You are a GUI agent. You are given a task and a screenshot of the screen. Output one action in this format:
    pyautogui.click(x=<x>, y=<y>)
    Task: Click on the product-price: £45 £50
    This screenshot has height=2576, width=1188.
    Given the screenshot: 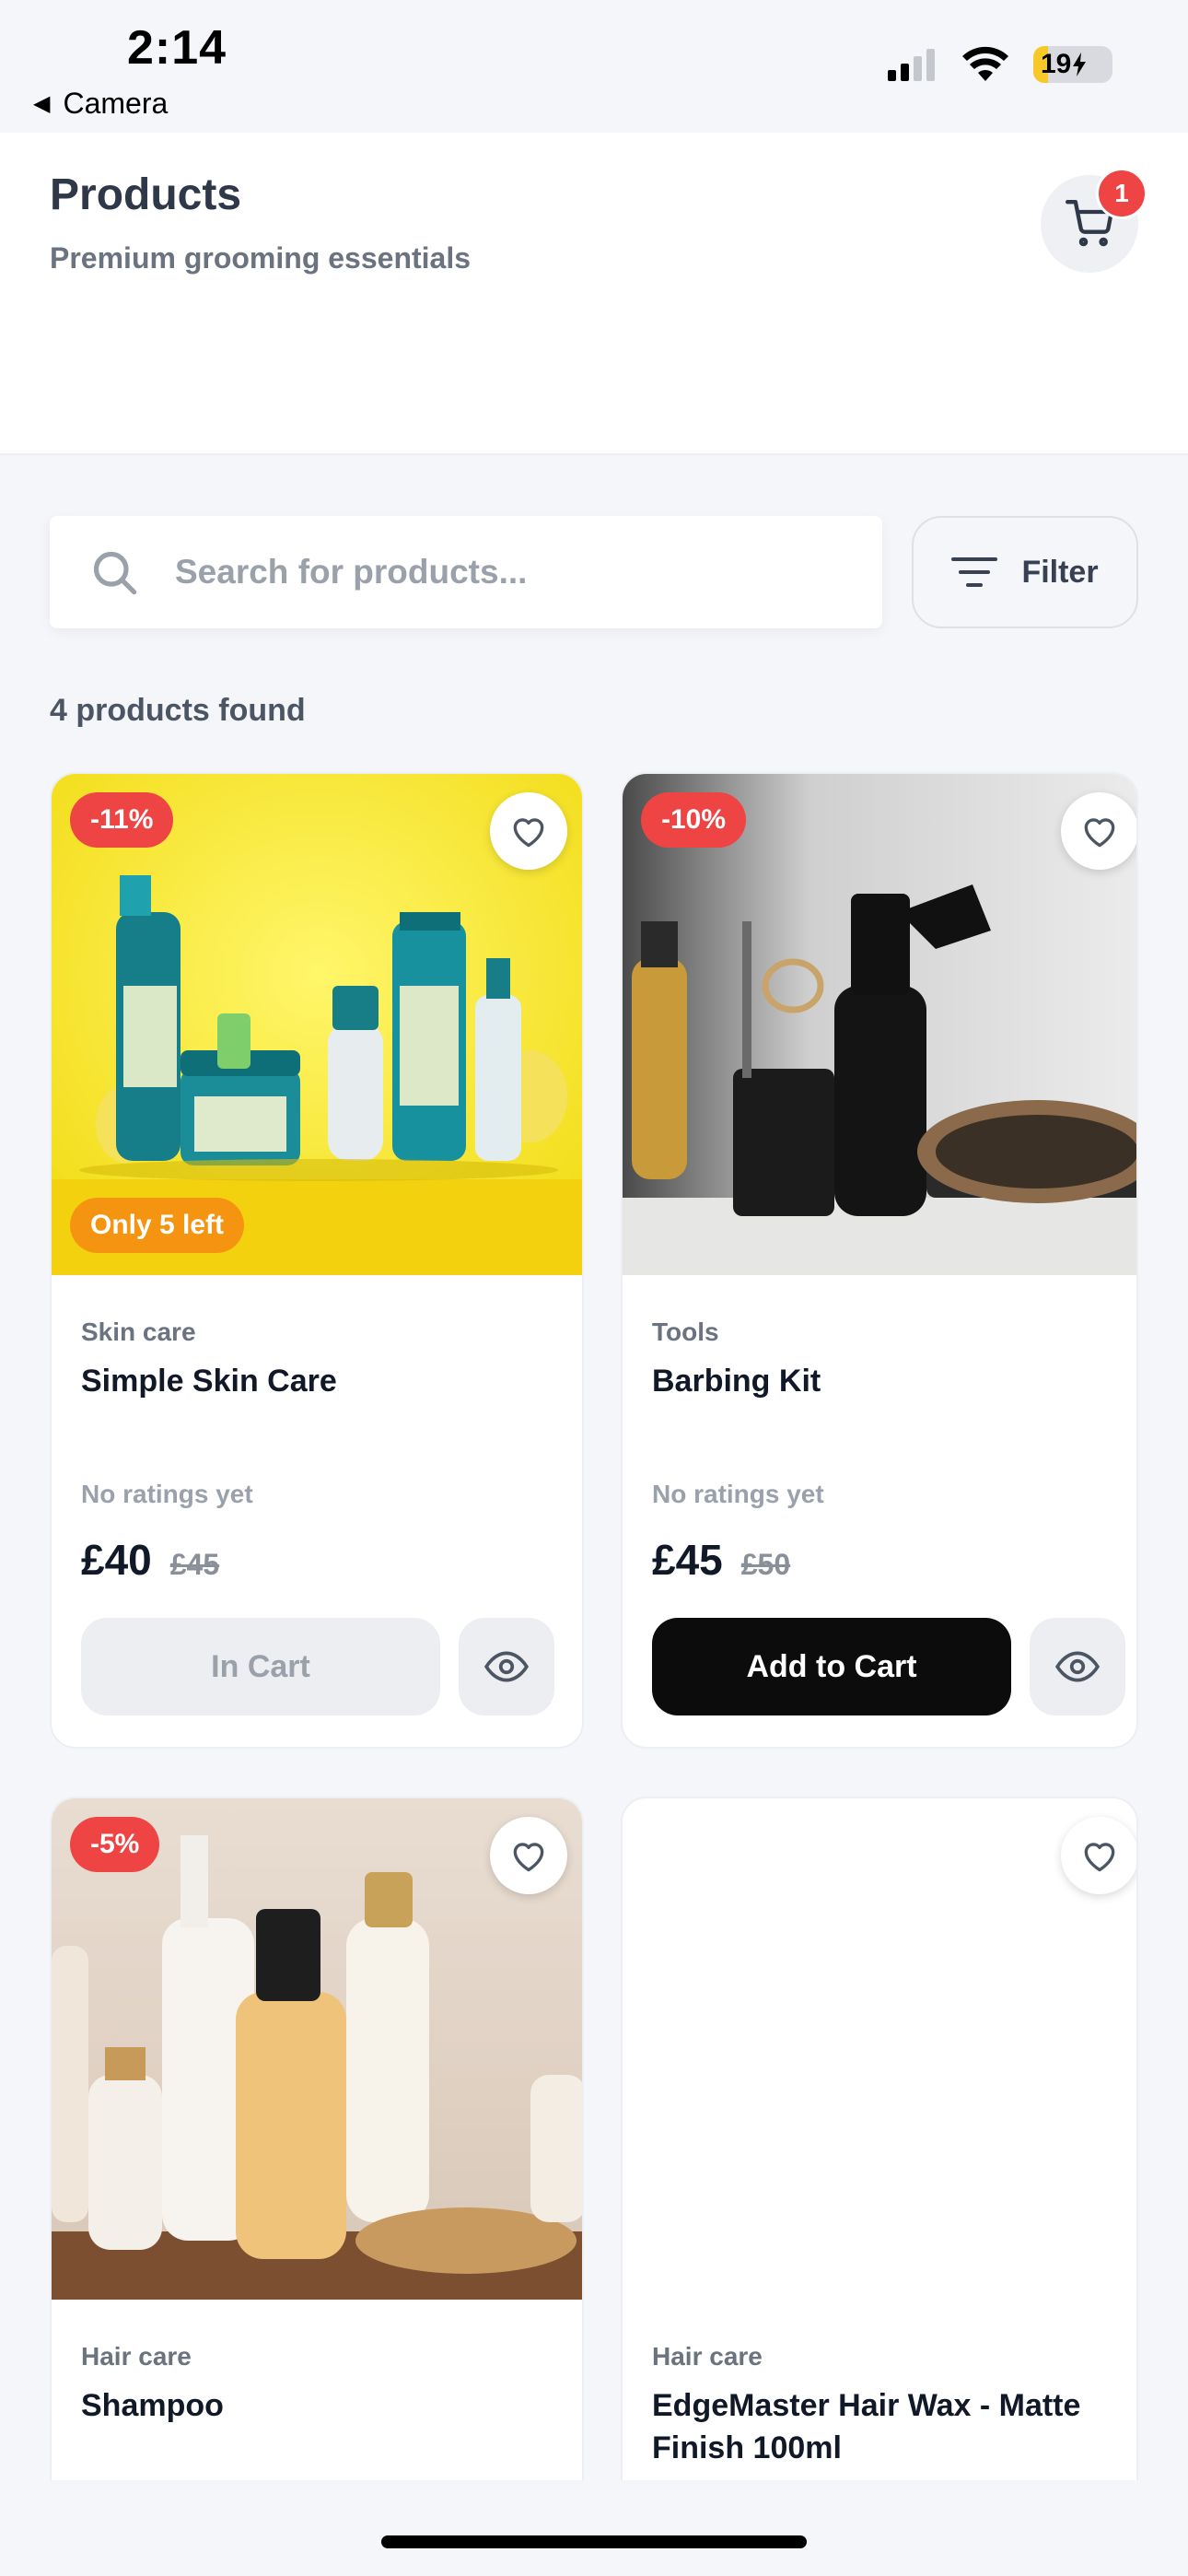 What is the action you would take?
    pyautogui.click(x=721, y=1560)
    